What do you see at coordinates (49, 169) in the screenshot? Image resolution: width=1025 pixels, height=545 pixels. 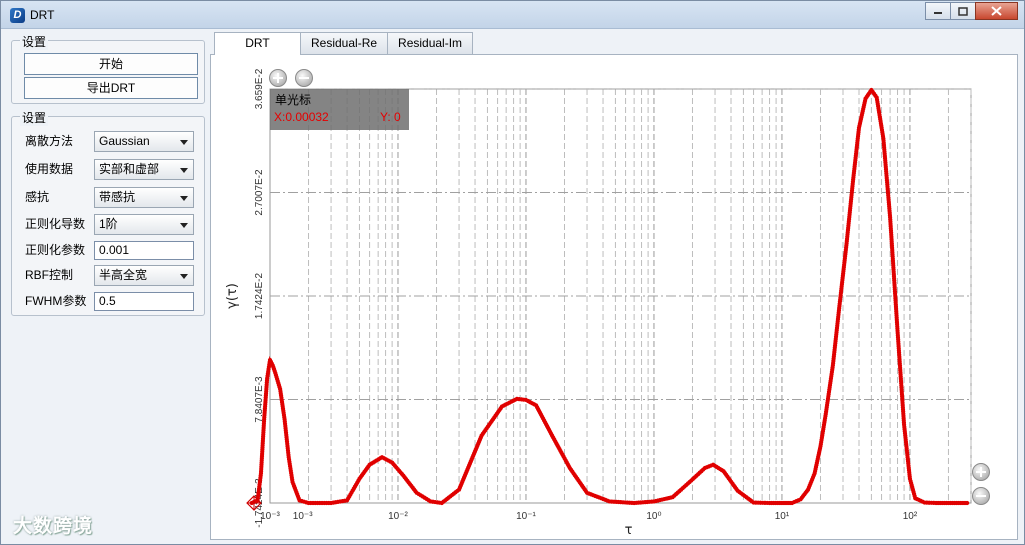 I see `data-source-label: 使用数据` at bounding box center [49, 169].